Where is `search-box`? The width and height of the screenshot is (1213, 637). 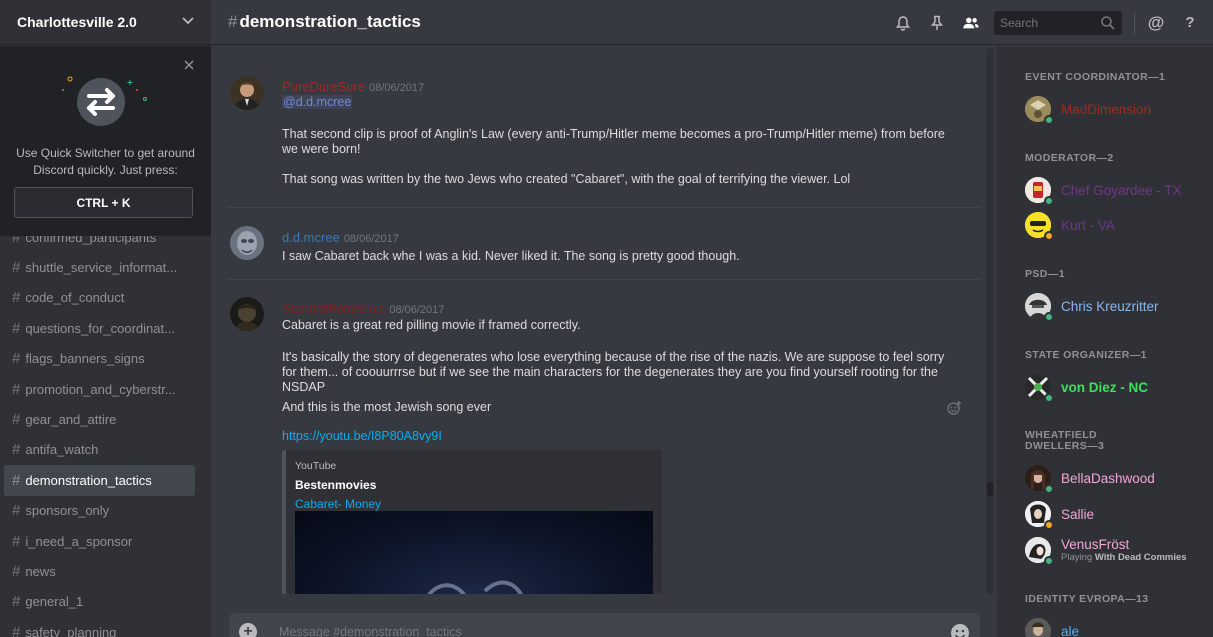
search-box is located at coordinates (1058, 22).